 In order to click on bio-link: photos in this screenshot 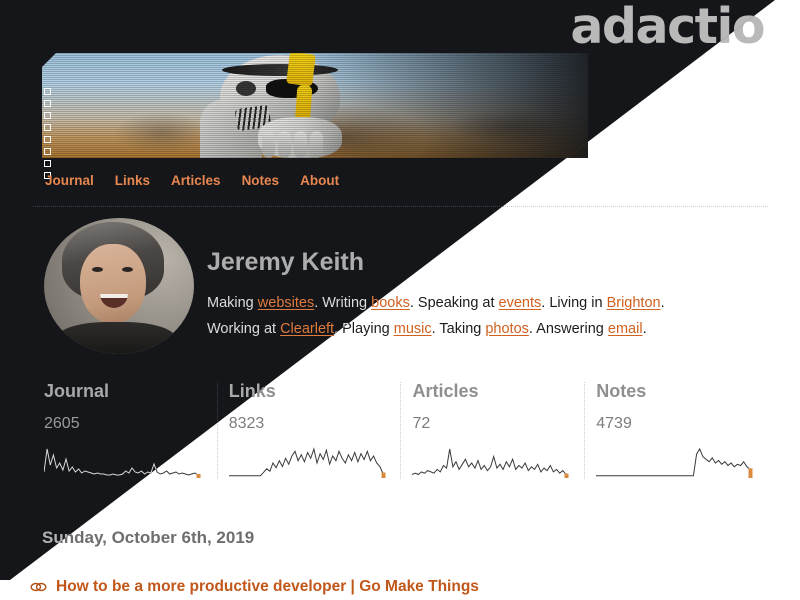, I will do `click(507, 329)`.